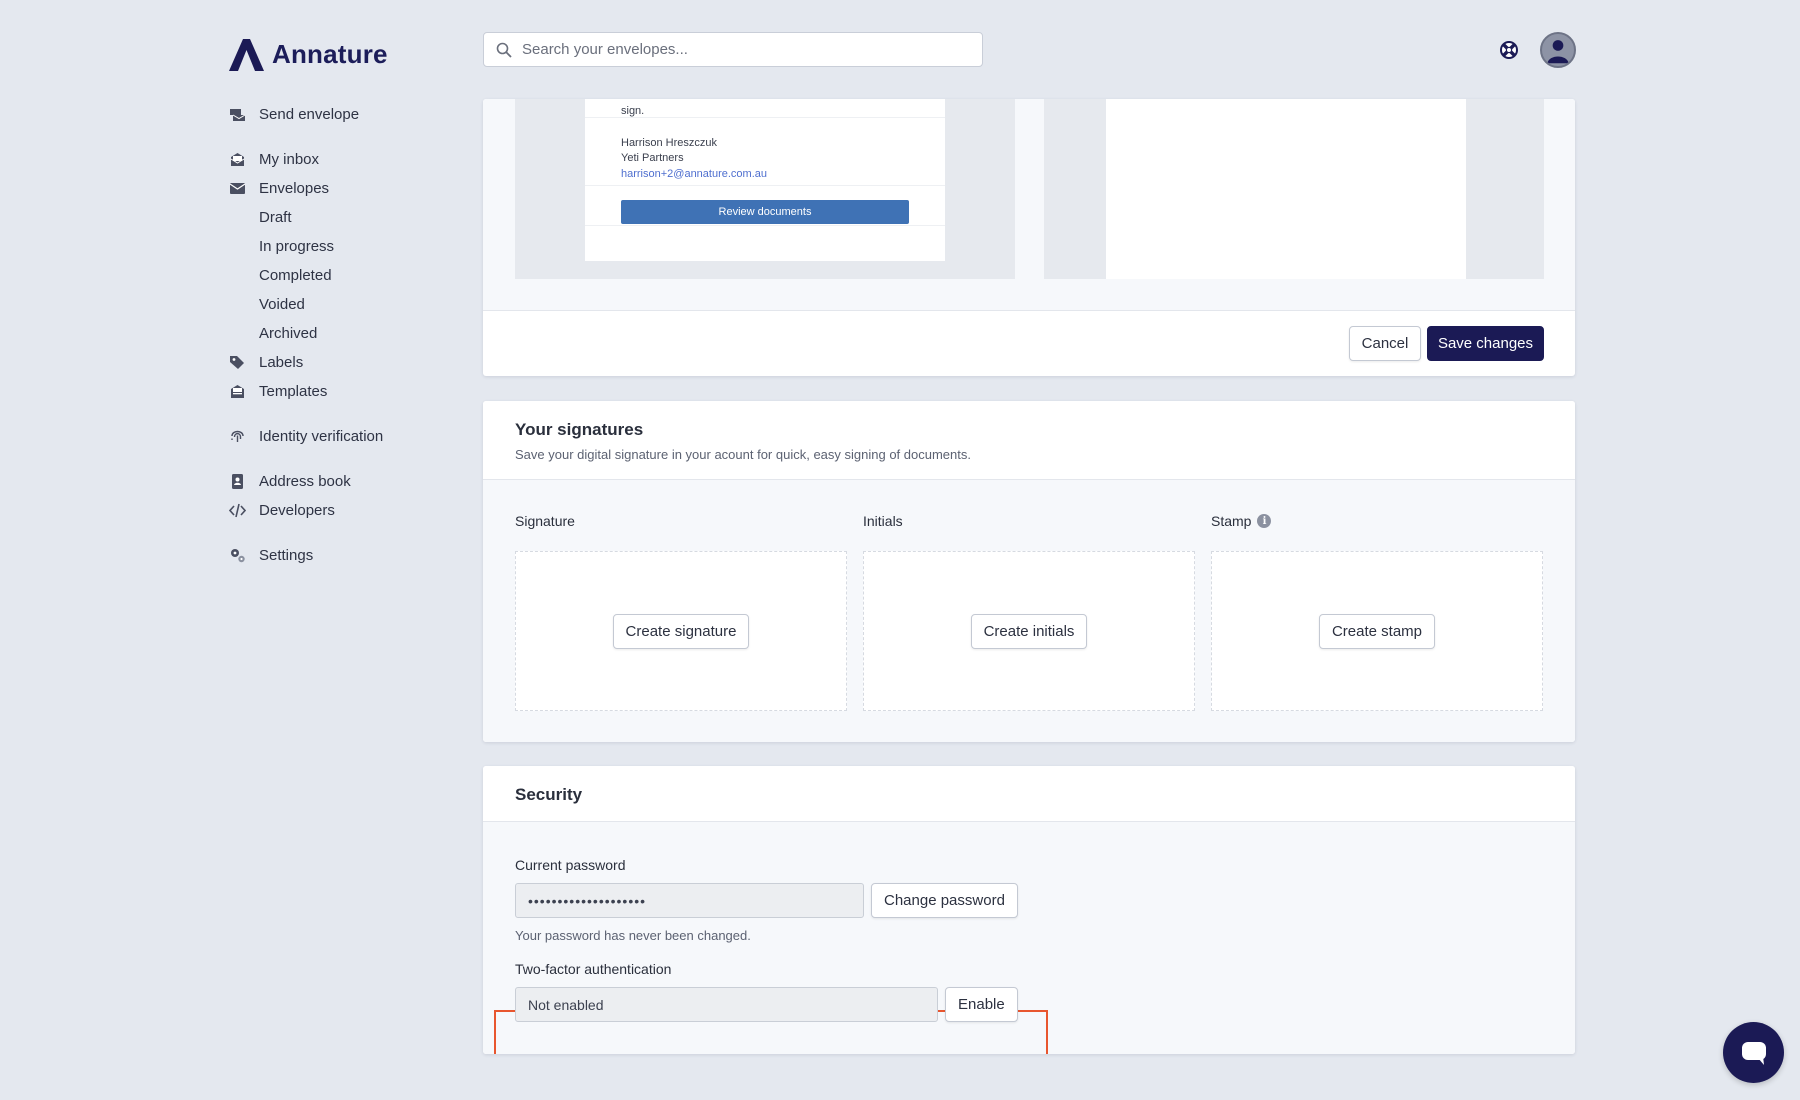 The image size is (1800, 1100). I want to click on signatures-title: Your signatures, so click(579, 429).